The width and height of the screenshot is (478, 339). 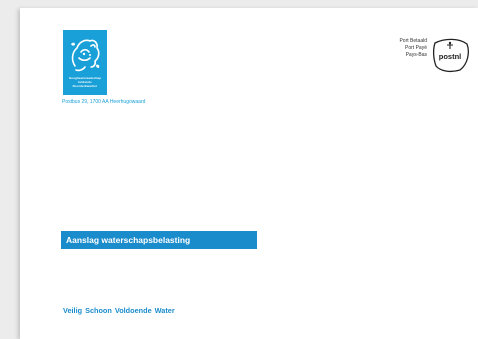 What do you see at coordinates (85, 86) in the screenshot?
I see `logo-text-line-3: Noorderkwartier` at bounding box center [85, 86].